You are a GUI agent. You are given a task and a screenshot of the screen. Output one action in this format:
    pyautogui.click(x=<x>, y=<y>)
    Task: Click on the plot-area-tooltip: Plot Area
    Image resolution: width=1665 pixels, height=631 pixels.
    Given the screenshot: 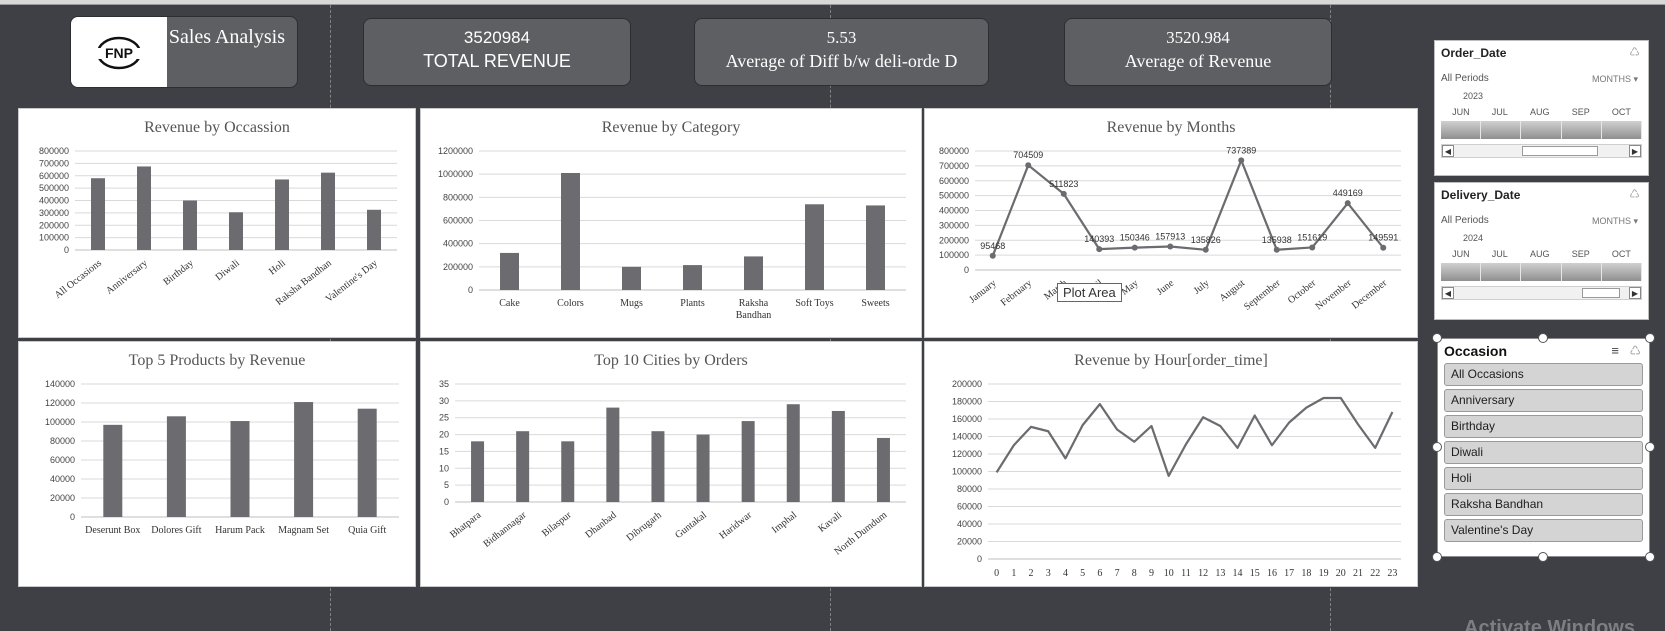 What is the action you would take?
    pyautogui.click(x=1089, y=292)
    